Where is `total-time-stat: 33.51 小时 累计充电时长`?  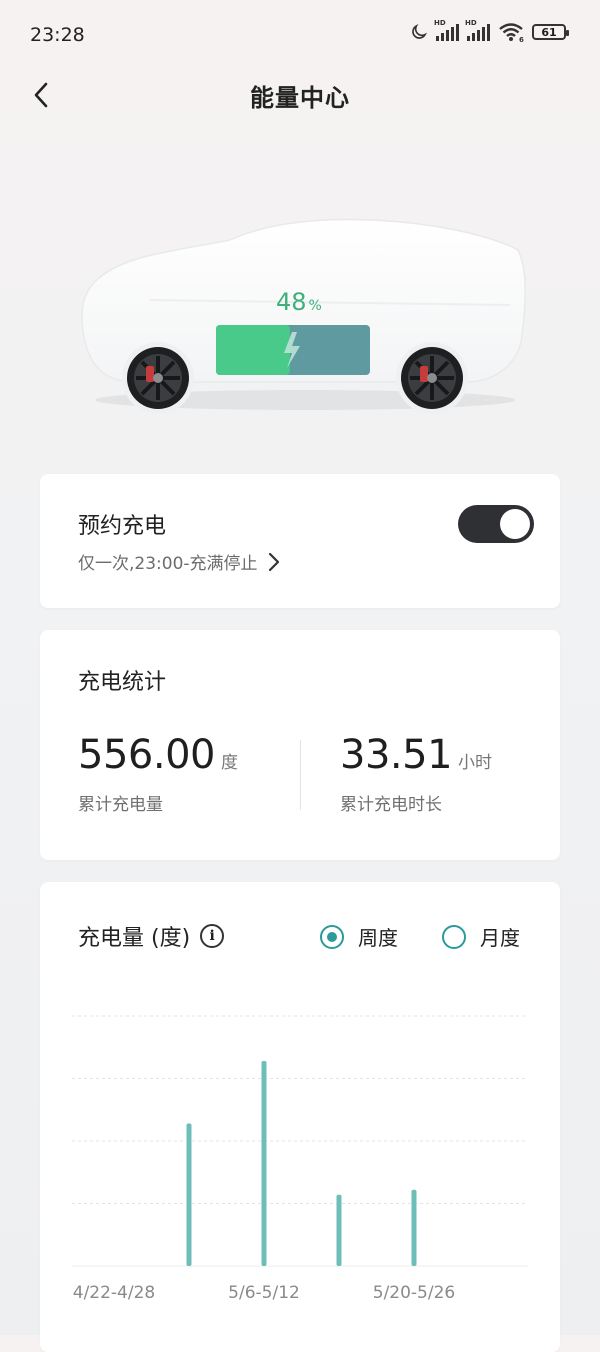 total-time-stat: 33.51 小时 累计充电时长 is located at coordinates (416, 773).